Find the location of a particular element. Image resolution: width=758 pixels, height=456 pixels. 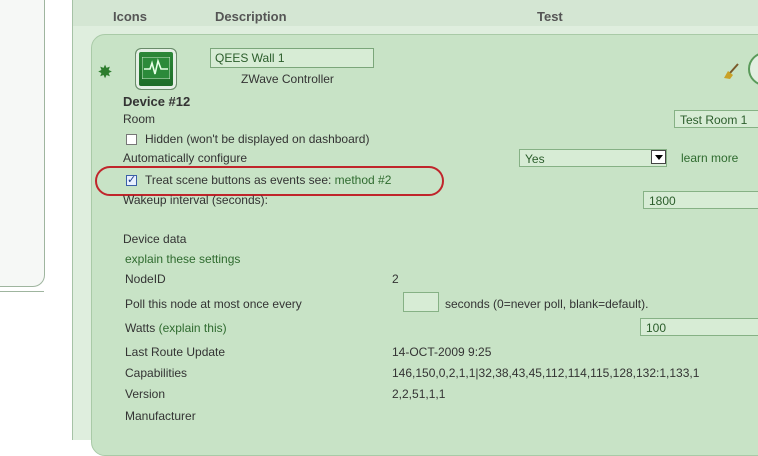

device-data-heading: Device data is located at coordinates (155, 239).